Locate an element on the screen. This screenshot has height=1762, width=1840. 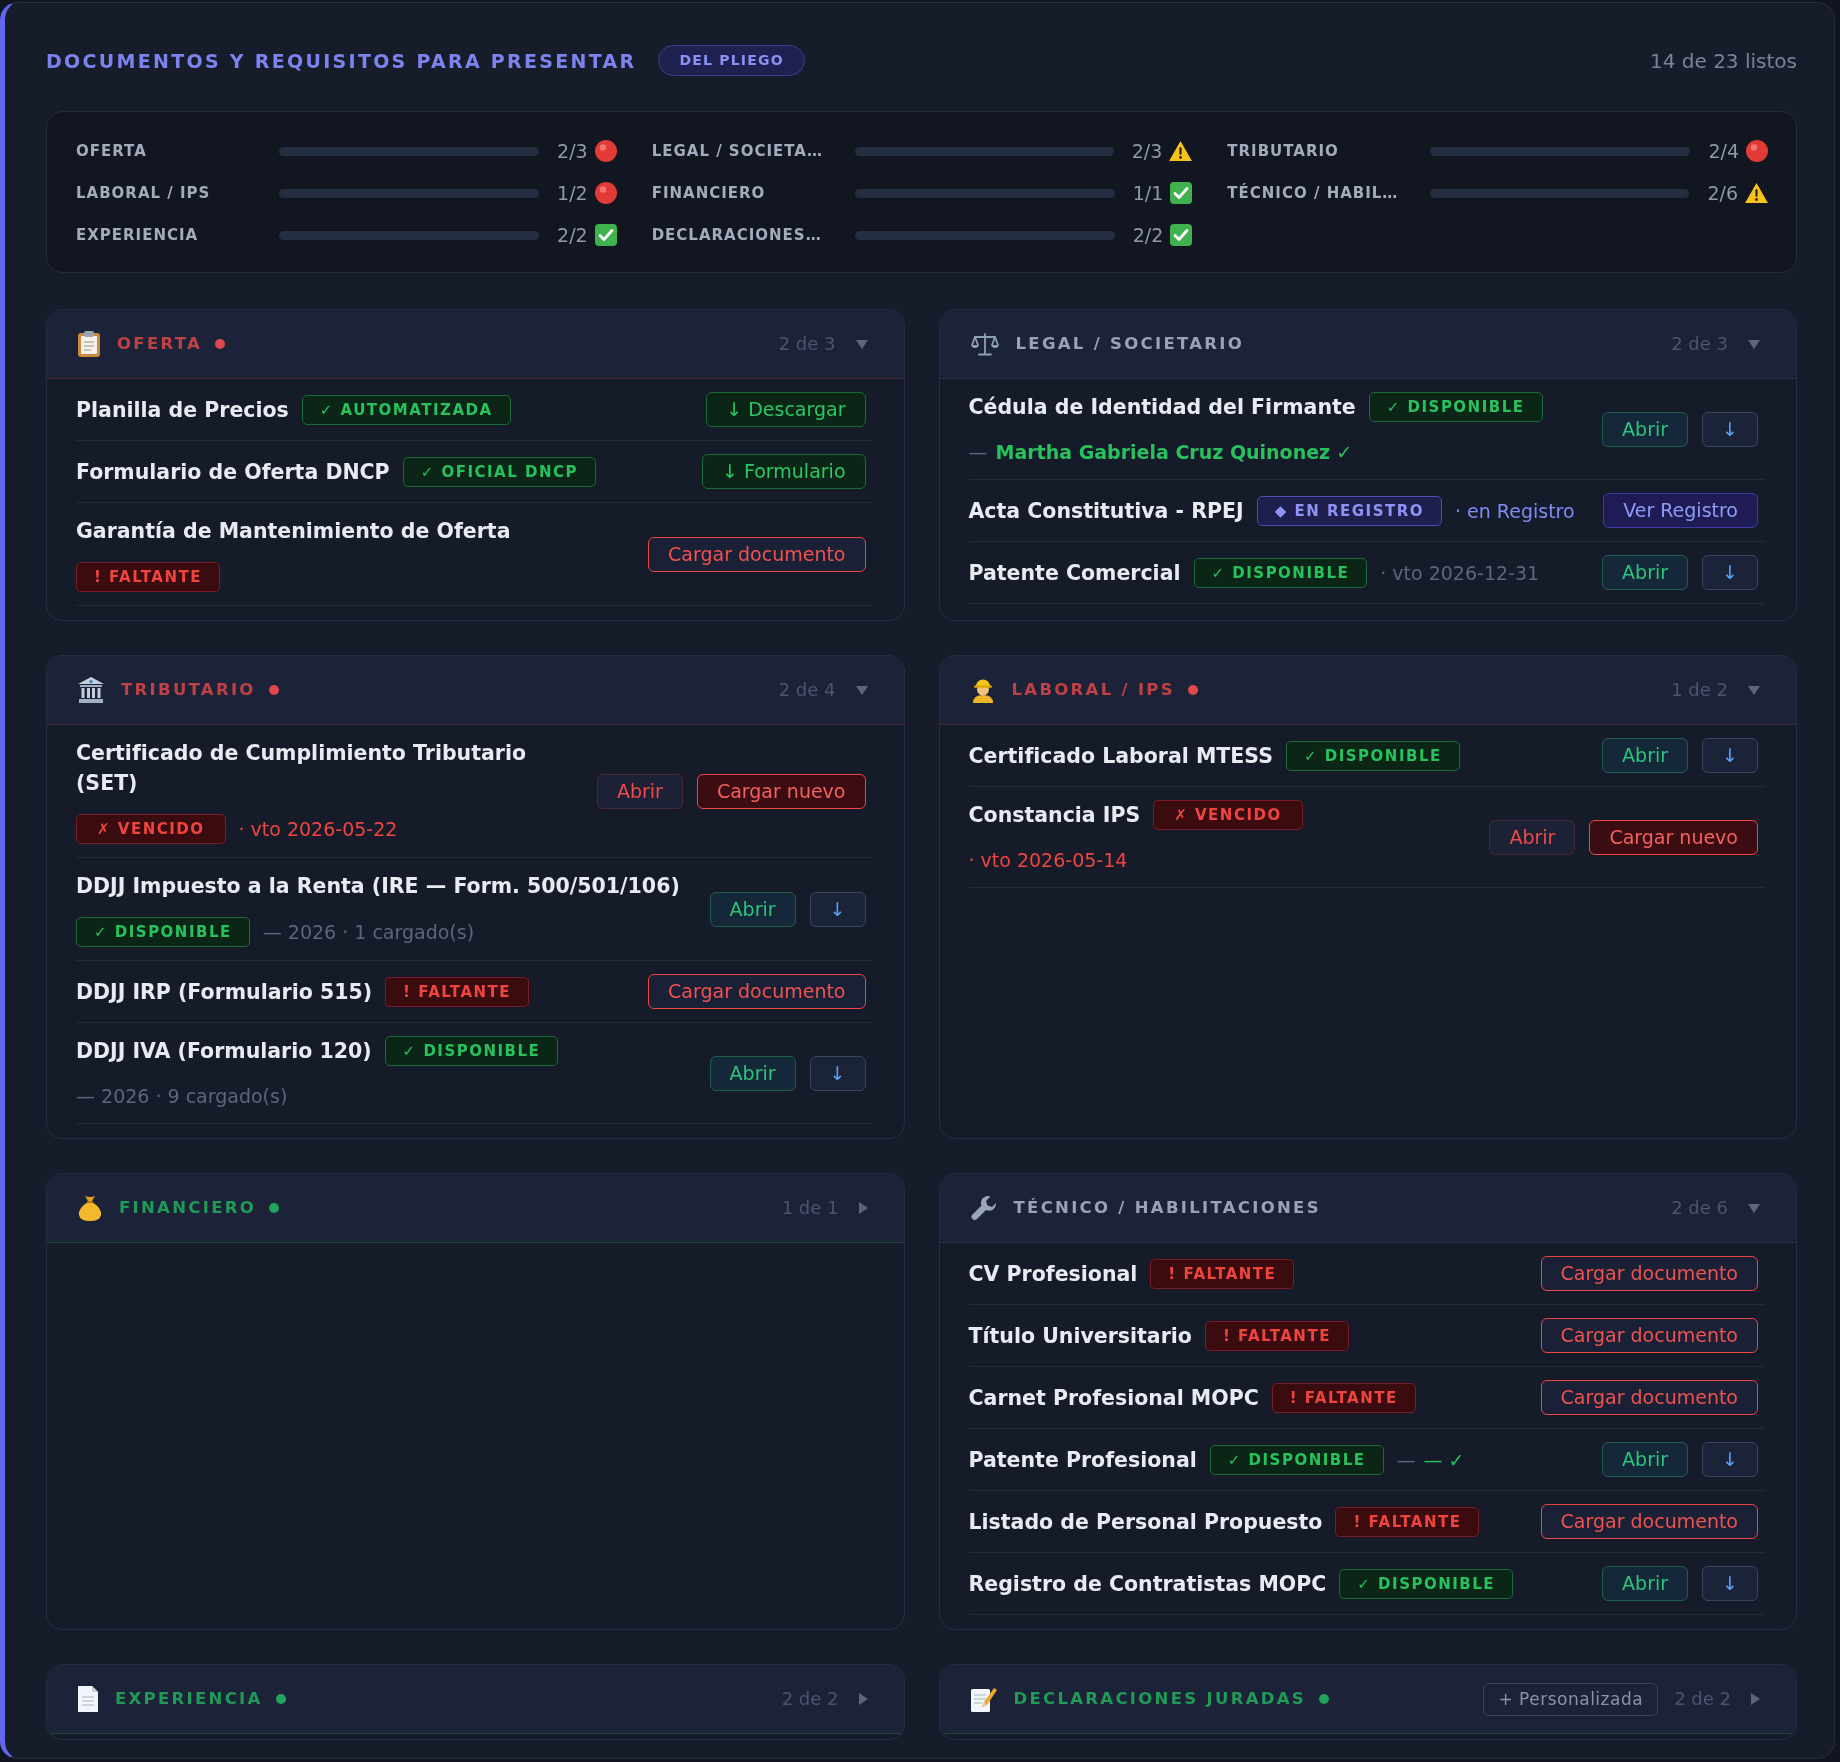
clipboard-icon is located at coordinates (89, 344).